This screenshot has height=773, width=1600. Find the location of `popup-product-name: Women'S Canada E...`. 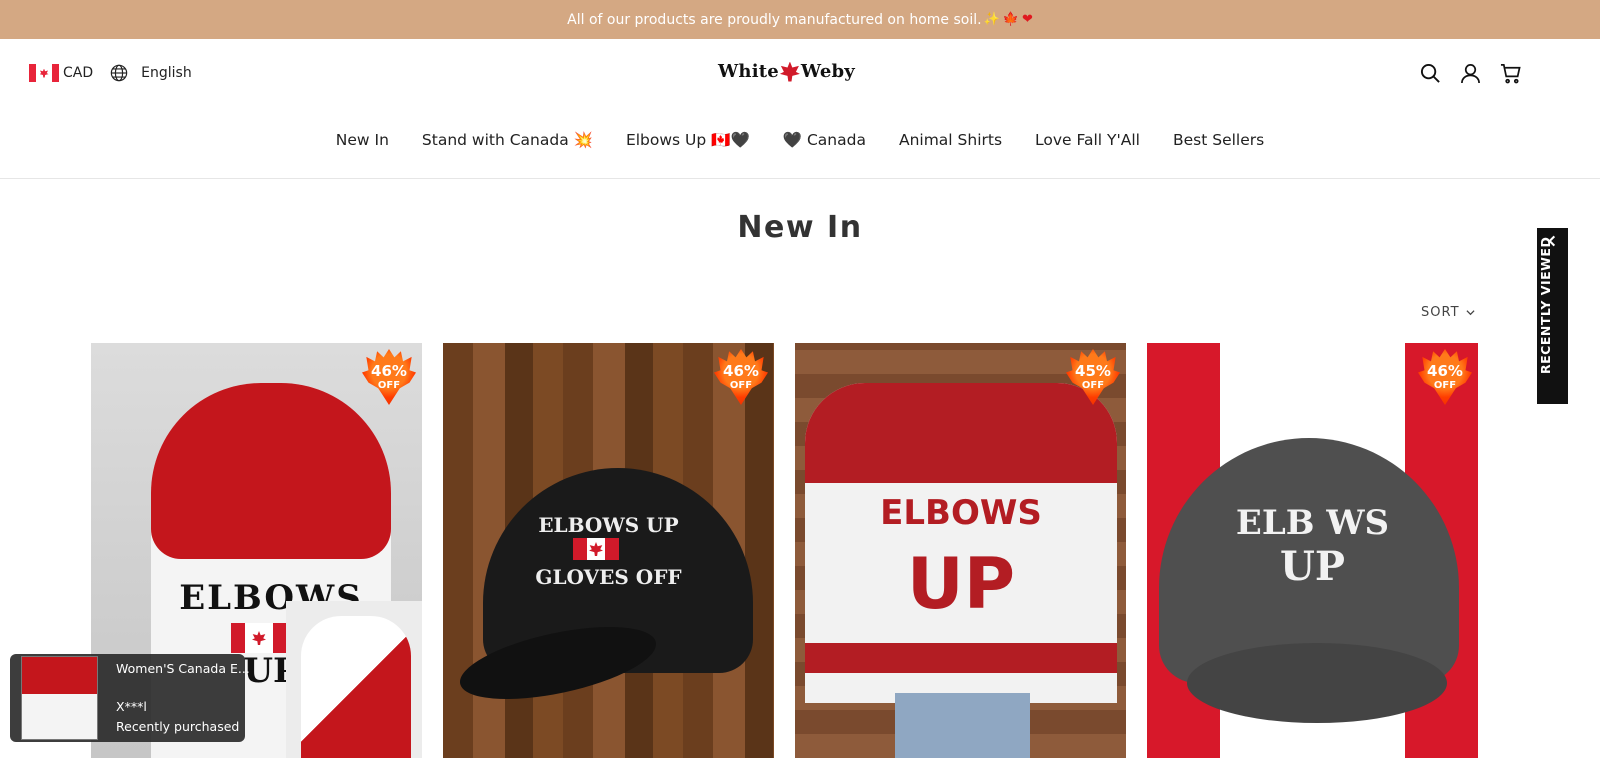

popup-product-name: Women'S Canada E... is located at coordinates (183, 668).